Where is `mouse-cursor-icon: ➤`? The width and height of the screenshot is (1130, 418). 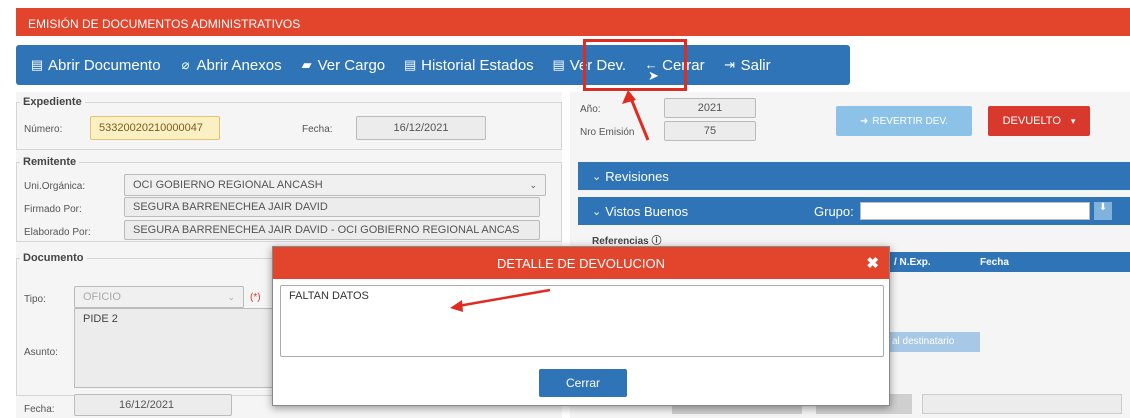
mouse-cursor-icon: ➤ is located at coordinates (653, 75).